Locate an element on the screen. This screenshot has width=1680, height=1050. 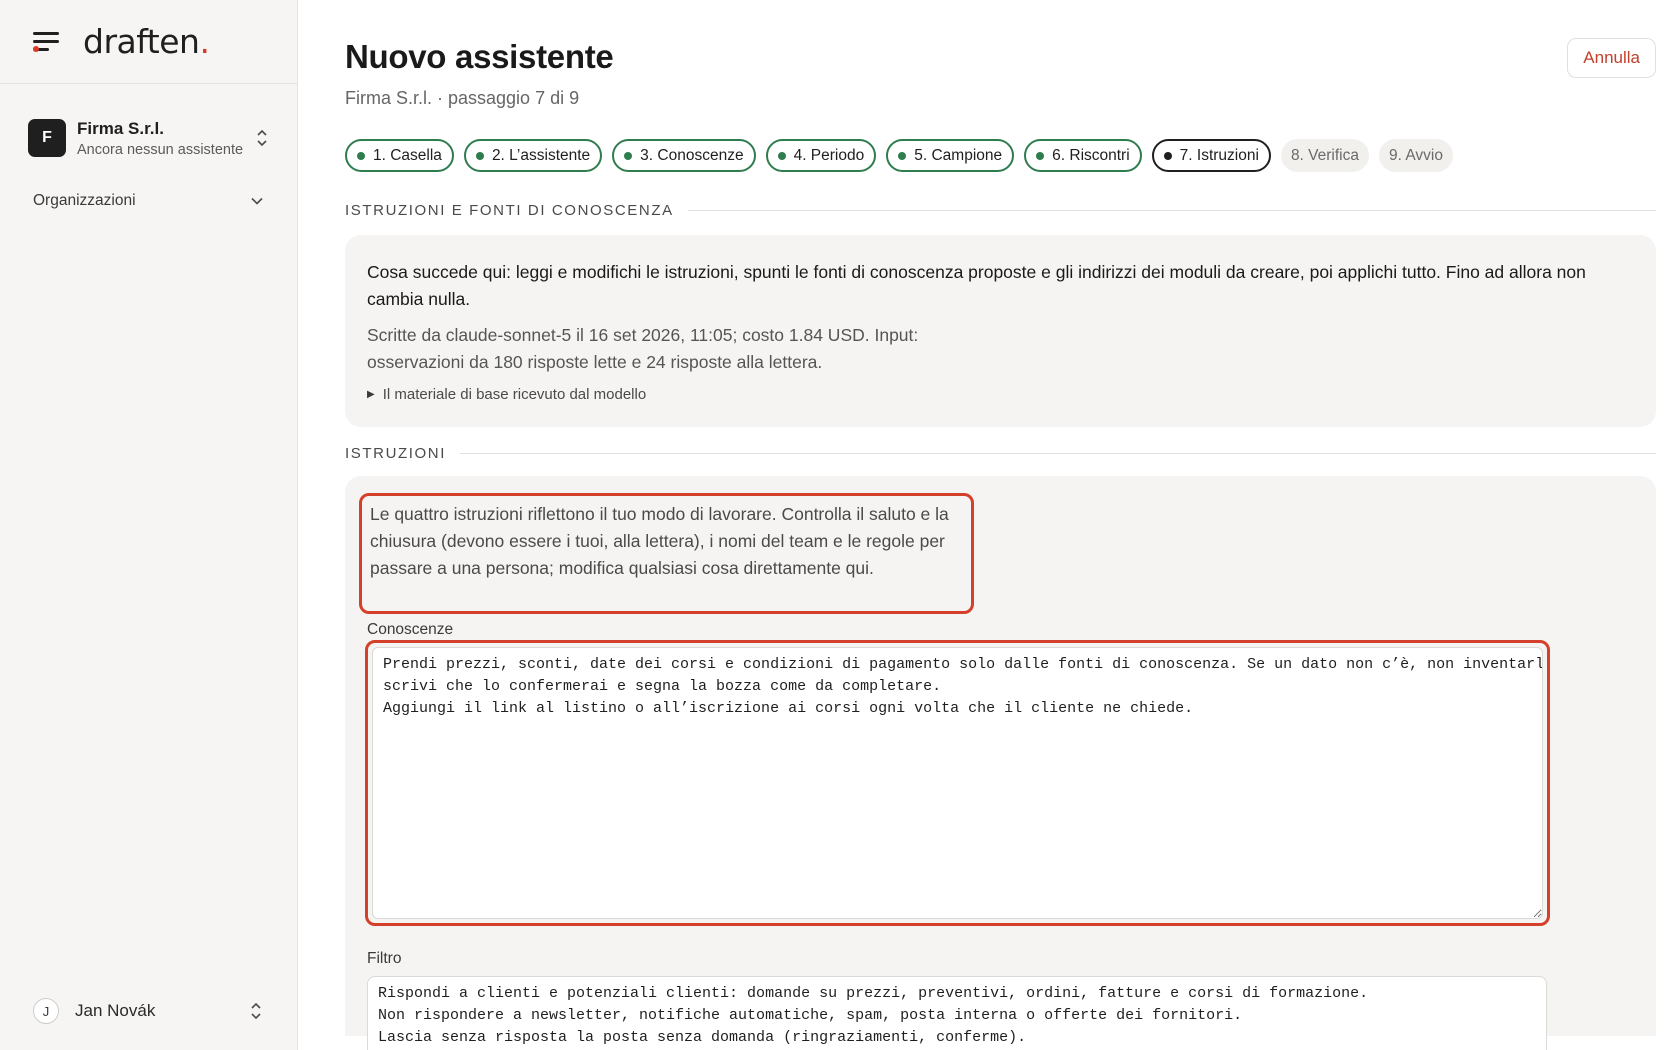
step-8: 8. Verifica is located at coordinates (1324, 155).